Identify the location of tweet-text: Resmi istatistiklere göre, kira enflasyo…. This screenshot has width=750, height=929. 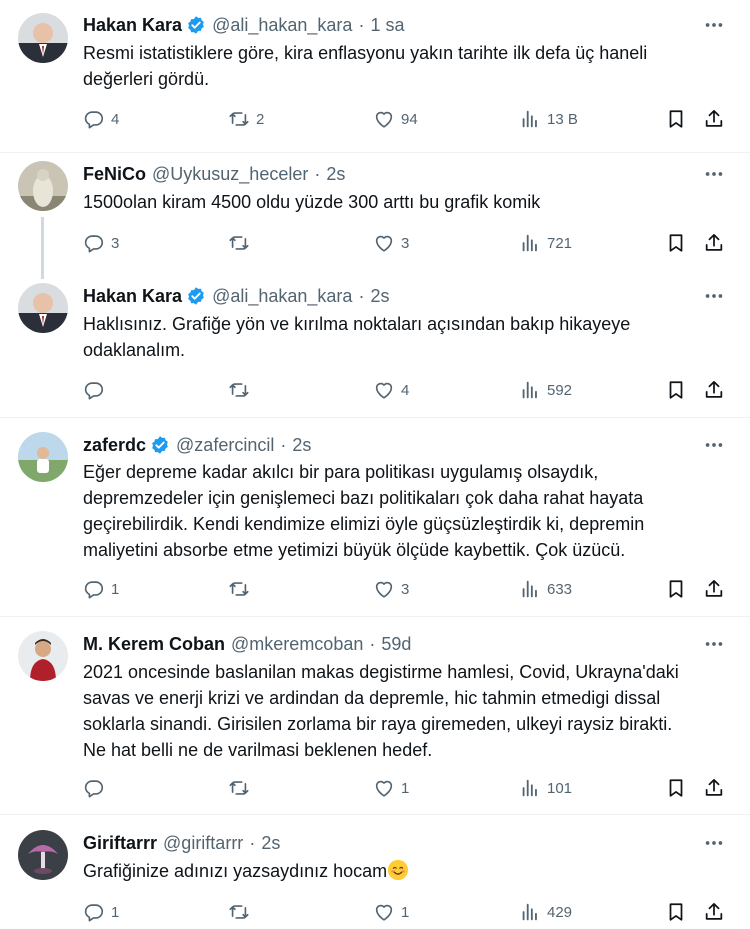
(405, 66).